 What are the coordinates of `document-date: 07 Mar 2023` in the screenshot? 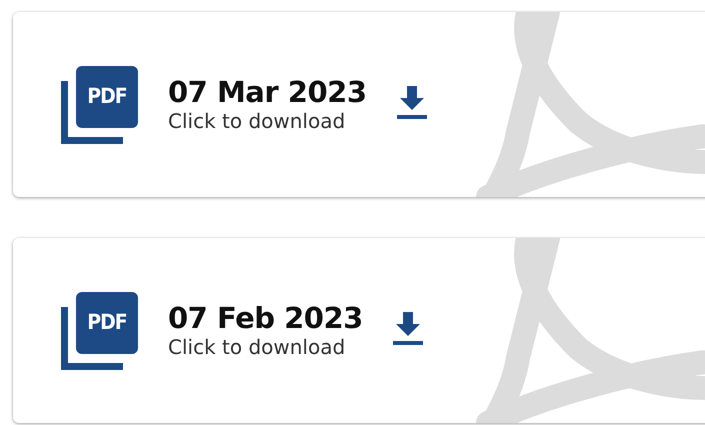 It's located at (267, 93).